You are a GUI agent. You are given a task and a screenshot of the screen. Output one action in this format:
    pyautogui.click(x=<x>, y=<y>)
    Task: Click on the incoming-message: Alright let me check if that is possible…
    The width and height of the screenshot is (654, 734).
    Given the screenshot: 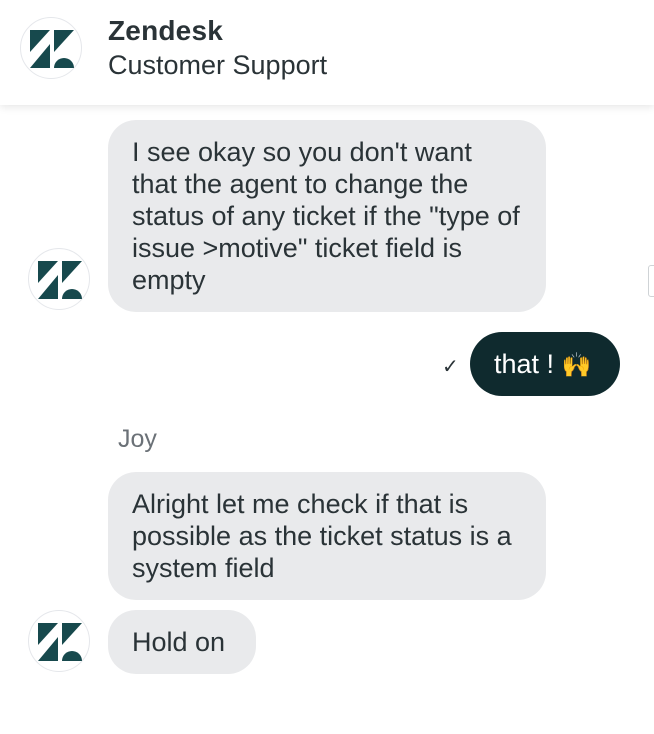 What is the action you would take?
    pyautogui.click(x=327, y=536)
    